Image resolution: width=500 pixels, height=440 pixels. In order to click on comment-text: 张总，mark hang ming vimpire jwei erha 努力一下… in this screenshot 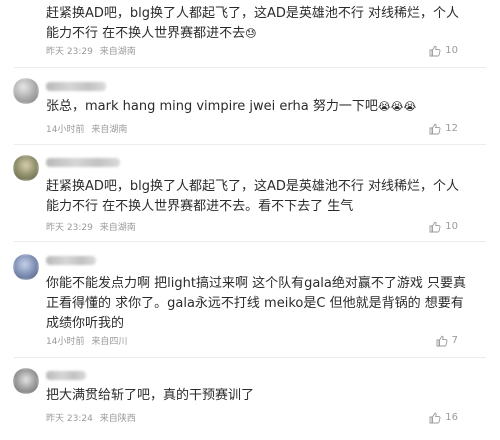, I will do `click(231, 106)`.